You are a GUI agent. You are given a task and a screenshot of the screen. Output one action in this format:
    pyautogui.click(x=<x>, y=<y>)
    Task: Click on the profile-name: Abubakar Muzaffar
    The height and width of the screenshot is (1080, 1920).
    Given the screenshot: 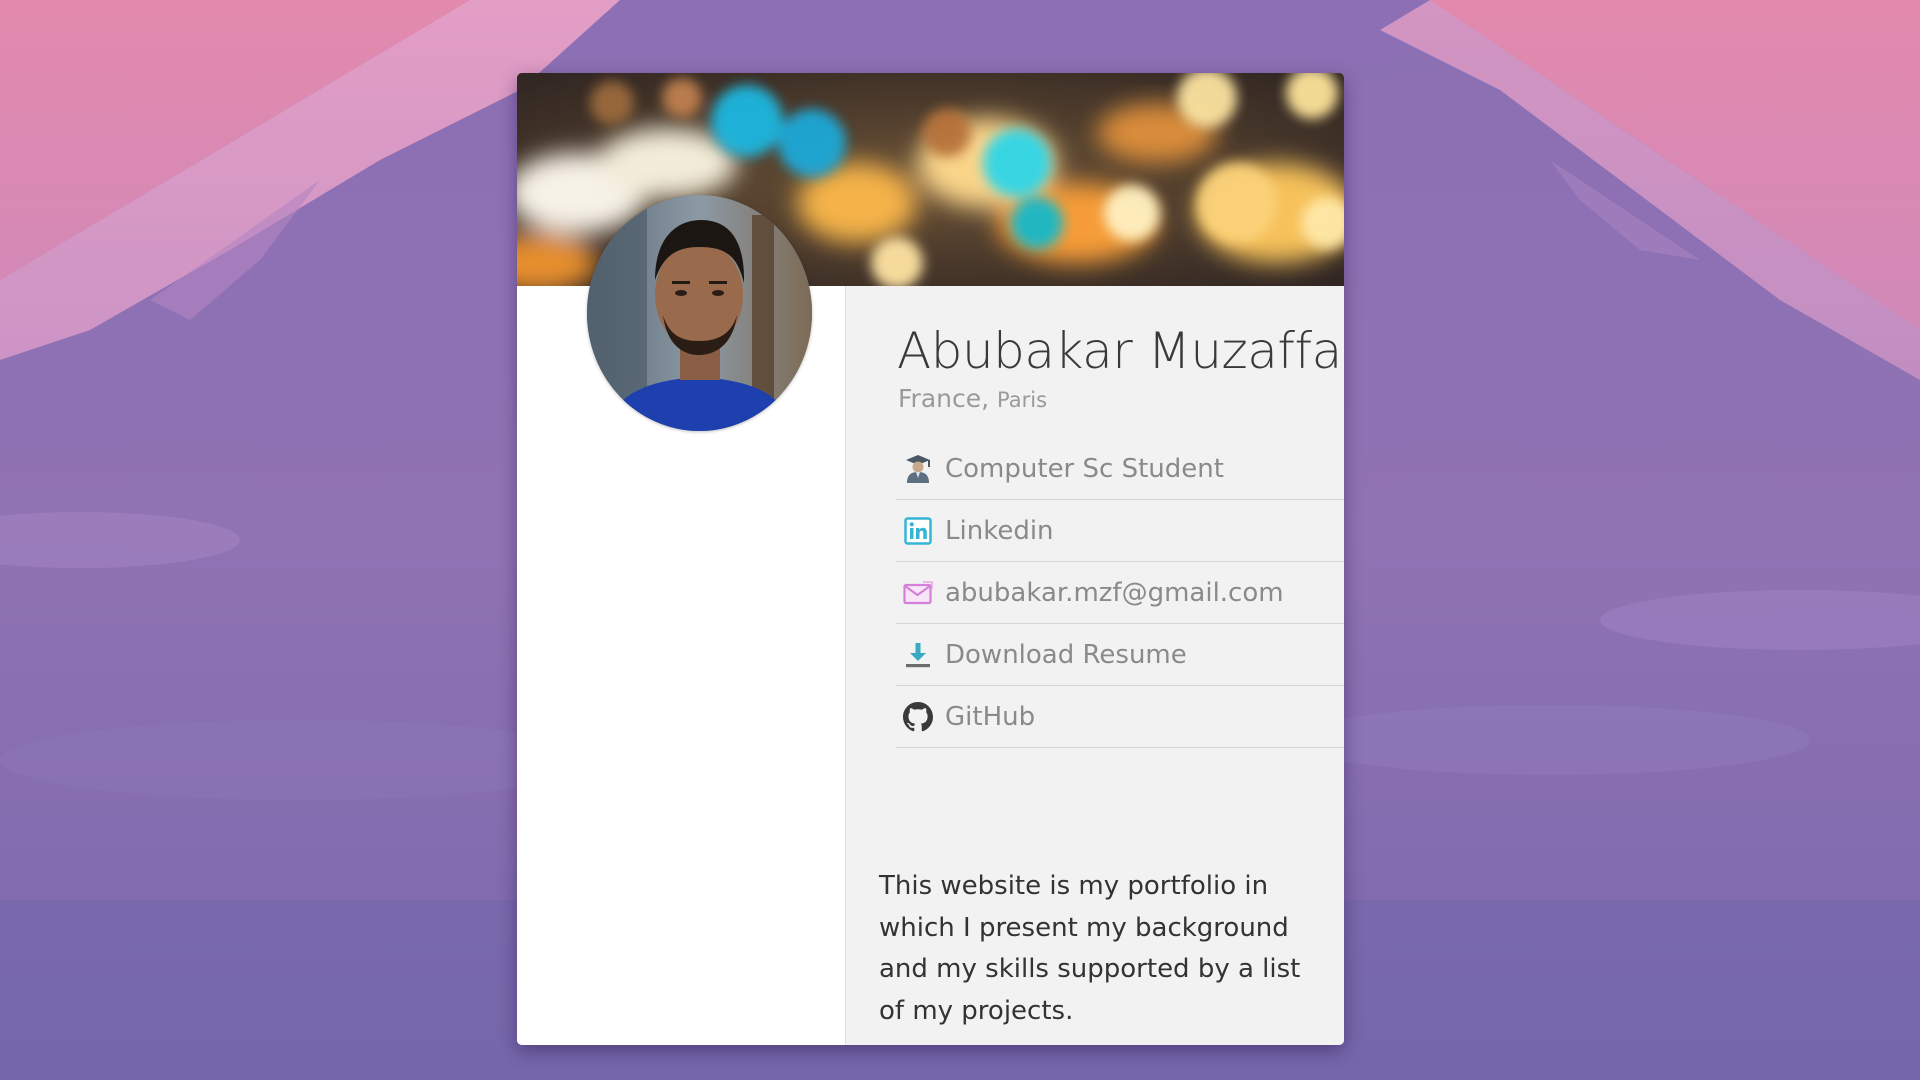 What is the action you would take?
    pyautogui.click(x=1120, y=351)
    